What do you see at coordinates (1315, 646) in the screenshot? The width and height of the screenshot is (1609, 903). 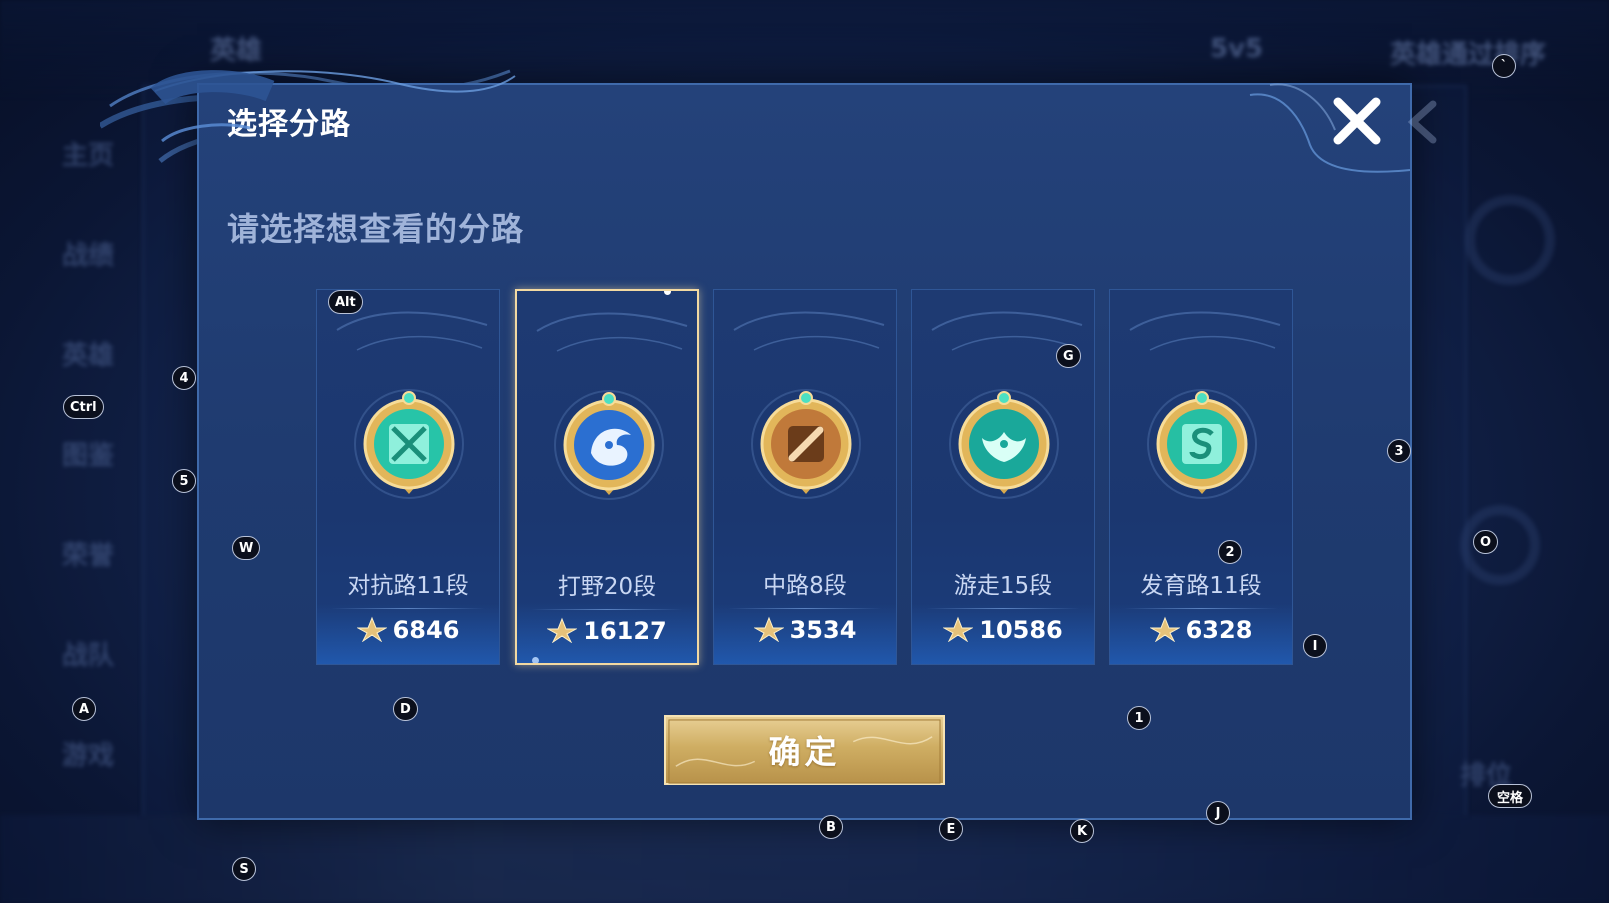 I see `key-hint-i: I` at bounding box center [1315, 646].